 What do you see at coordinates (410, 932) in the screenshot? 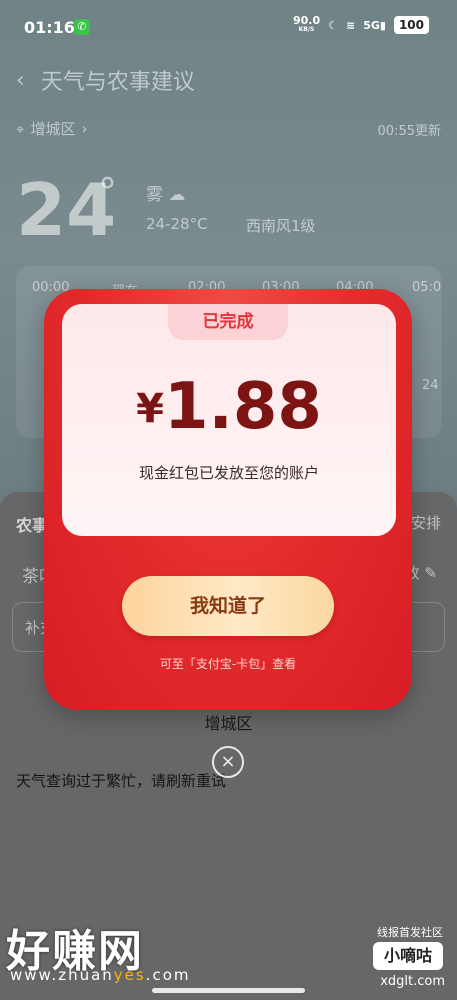
I see `watermark-tagline: 线报首发社区` at bounding box center [410, 932].